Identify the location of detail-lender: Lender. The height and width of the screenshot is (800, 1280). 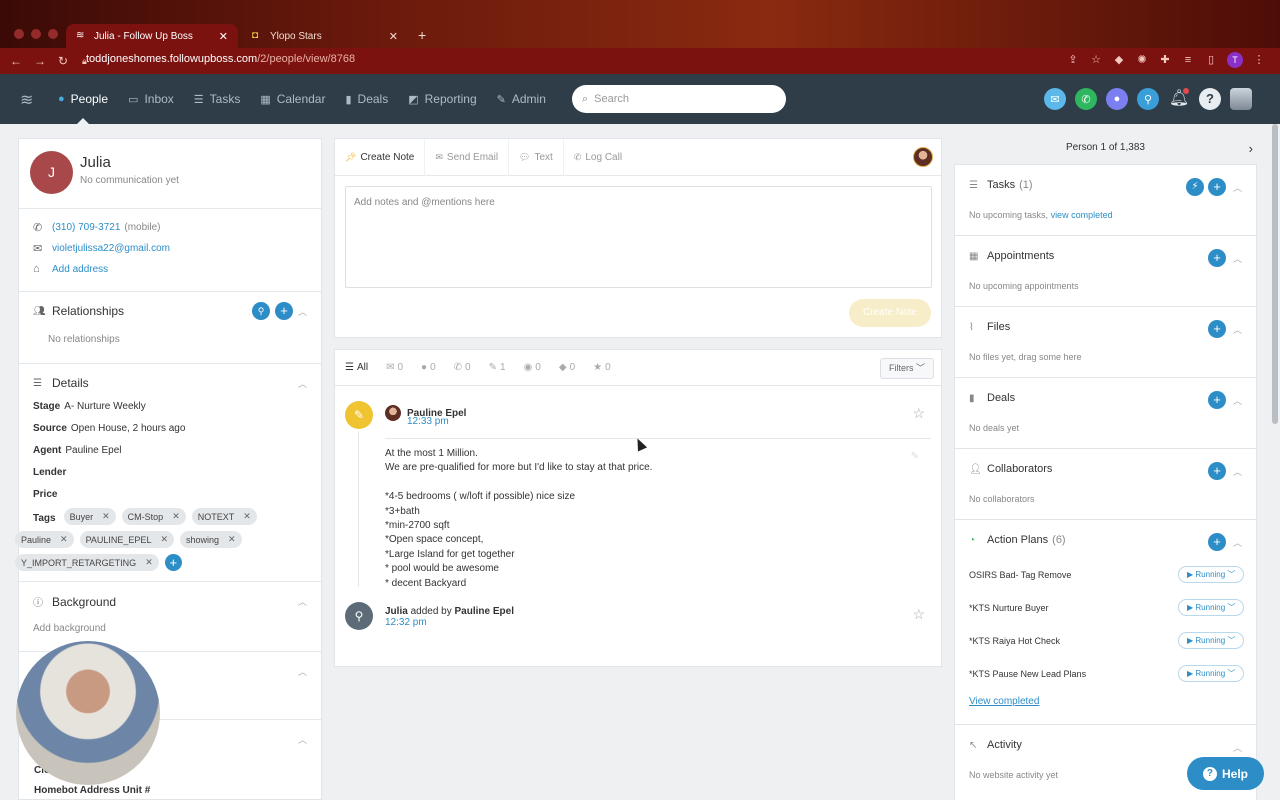
(170, 472).